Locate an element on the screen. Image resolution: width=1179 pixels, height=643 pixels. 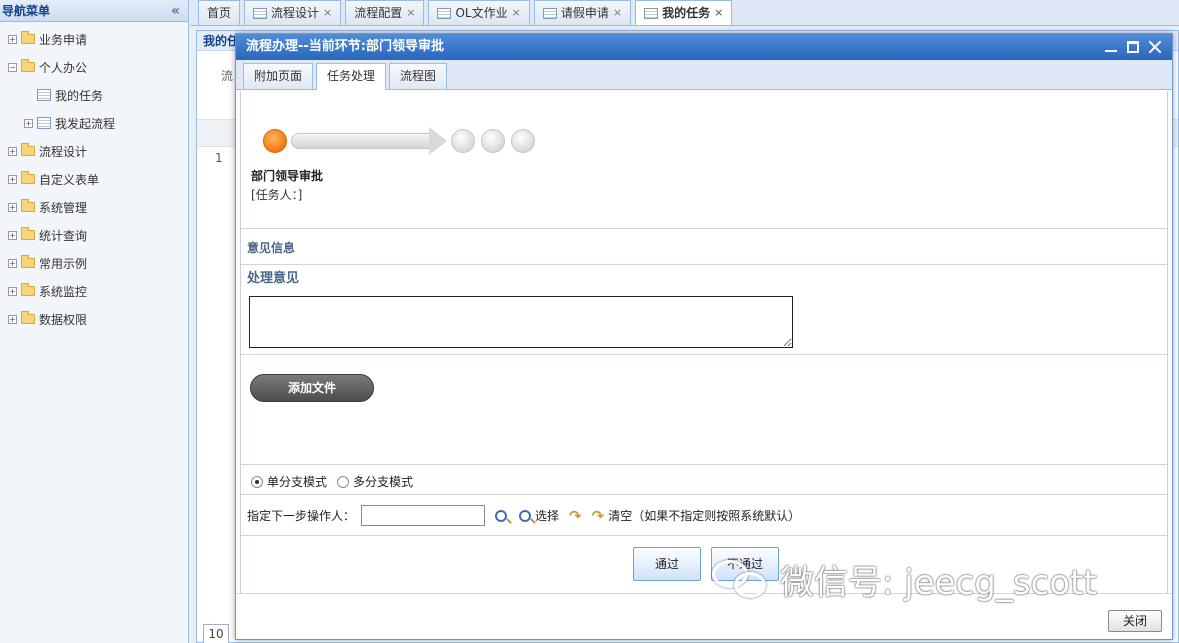
clear-link: 清空（如果不指定则按照系统默认） is located at coordinates (704, 515).